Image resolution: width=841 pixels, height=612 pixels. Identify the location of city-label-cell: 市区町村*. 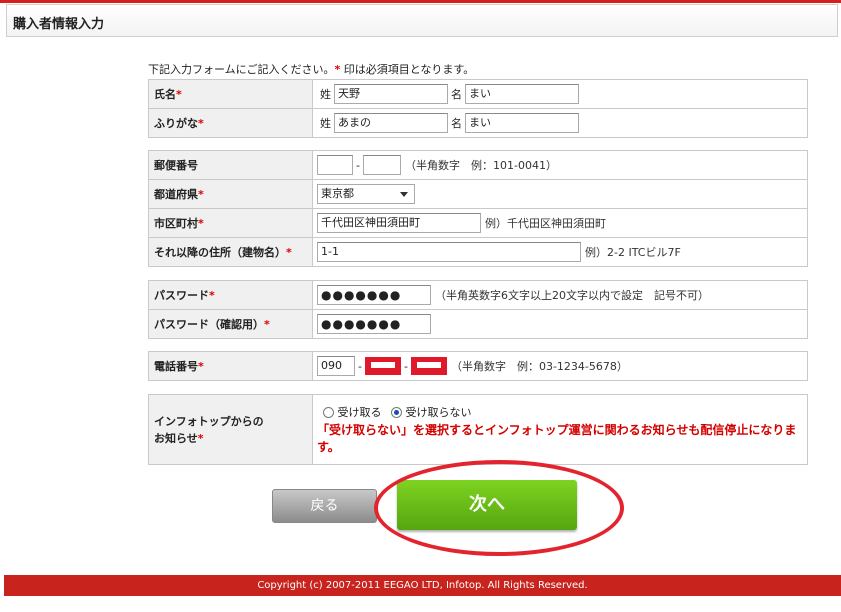
(230, 223).